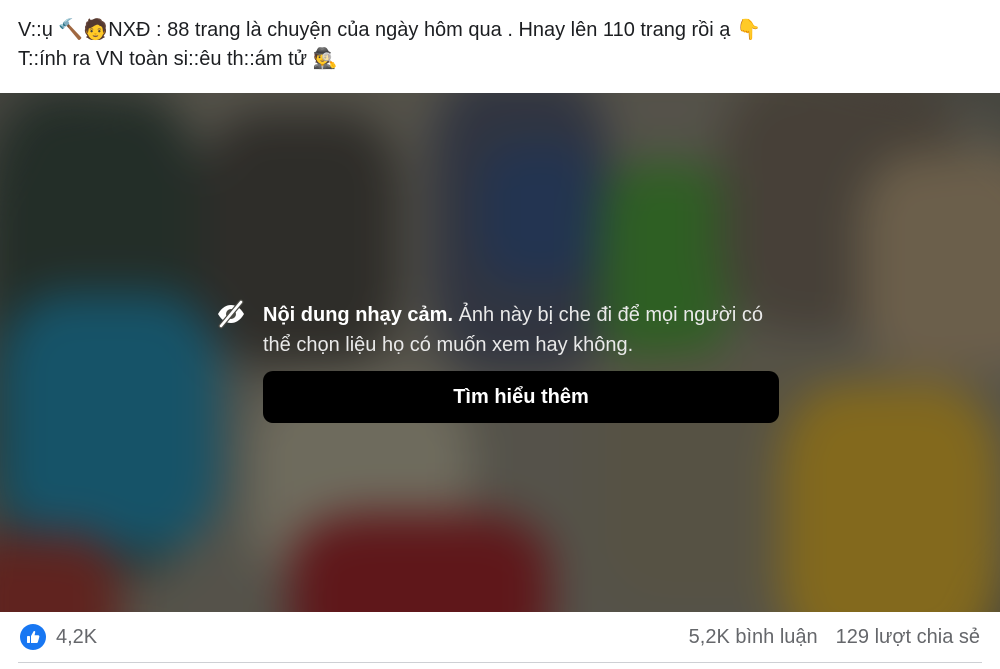 The height and width of the screenshot is (669, 1000). Describe the element at coordinates (753, 637) in the screenshot. I see `comment-count-link: 5,2K bình luận` at that location.